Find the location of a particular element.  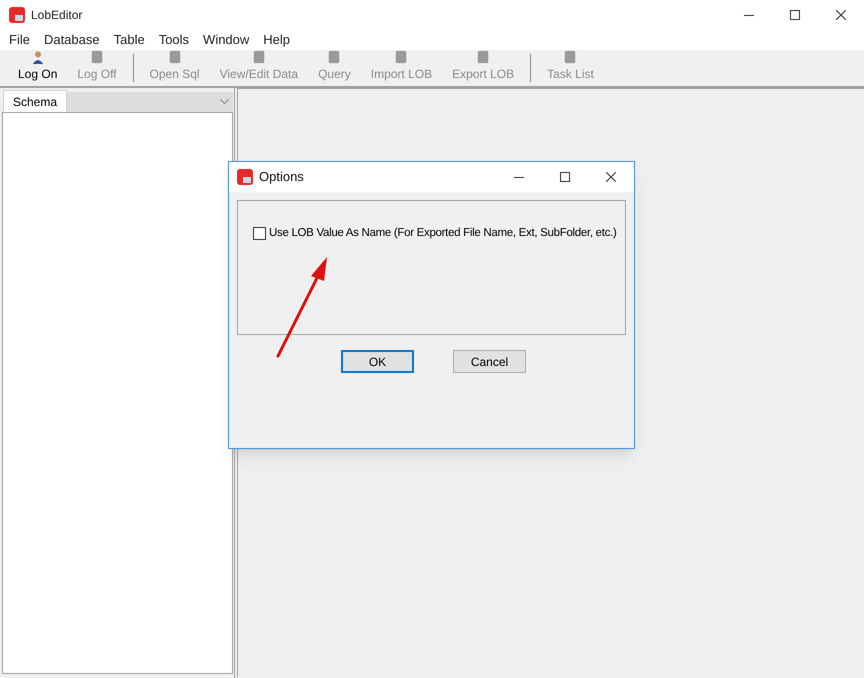

dialog-button: OK is located at coordinates (377, 361).